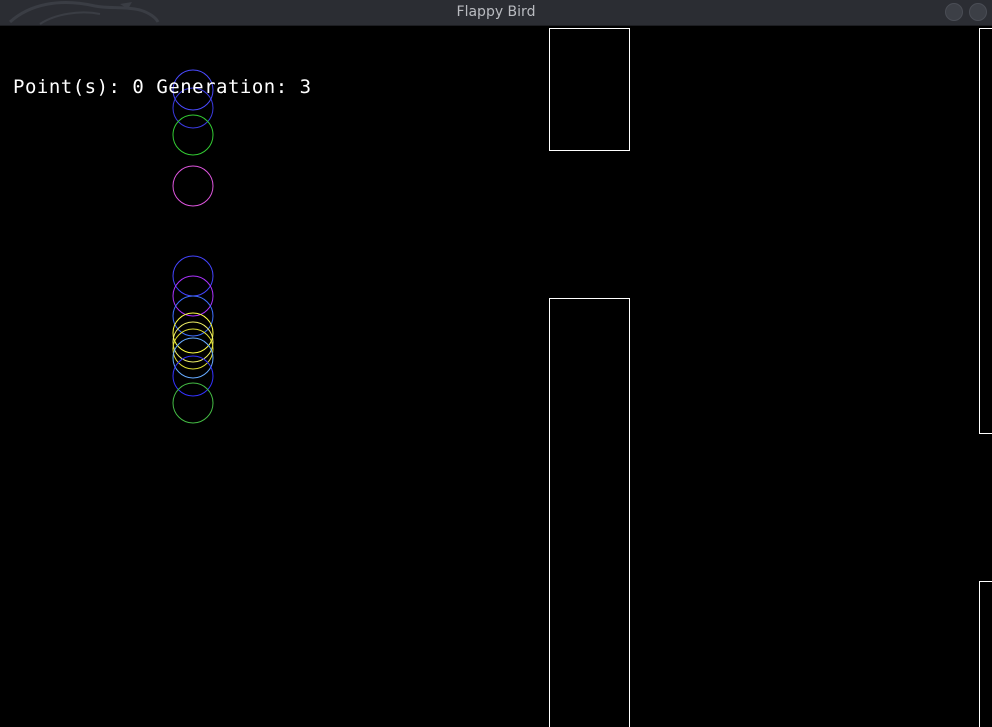  What do you see at coordinates (978, 12) in the screenshot?
I see `window-button-close` at bounding box center [978, 12].